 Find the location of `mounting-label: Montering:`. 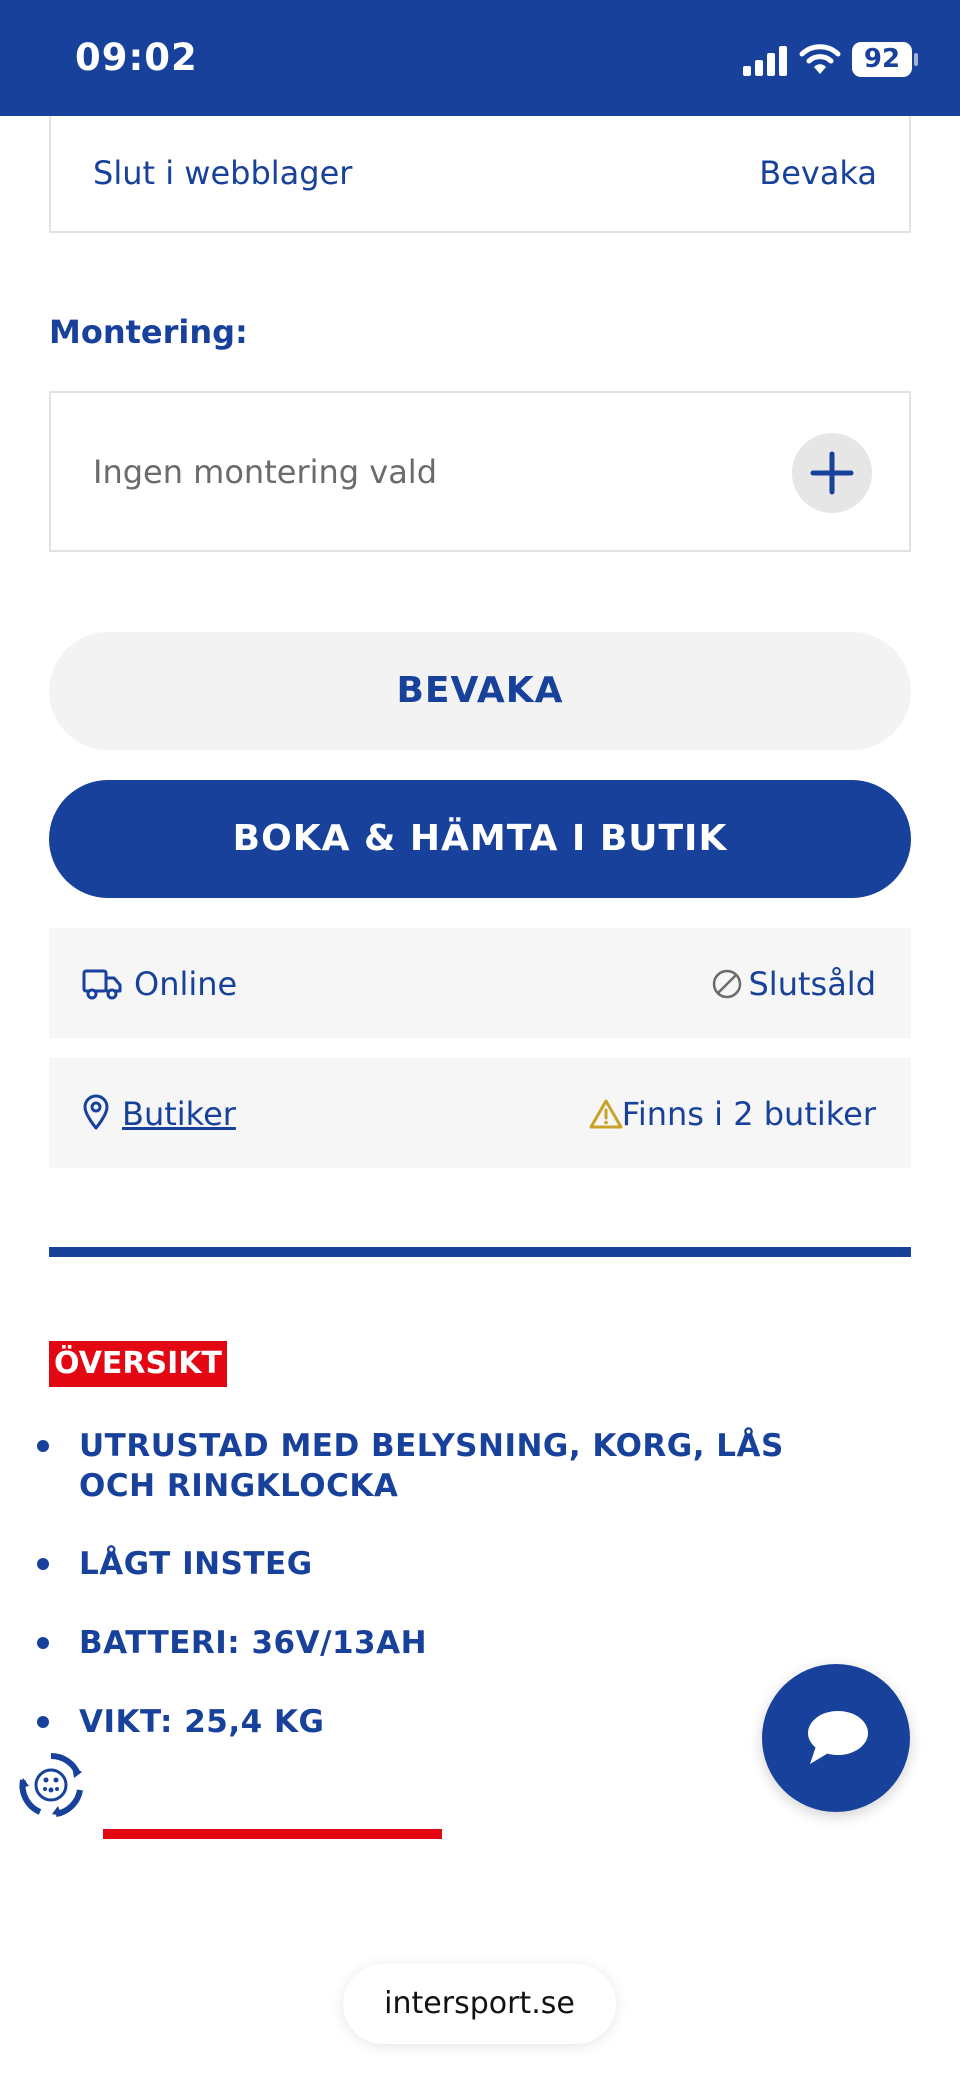

mounting-label: Montering: is located at coordinates (148, 332).